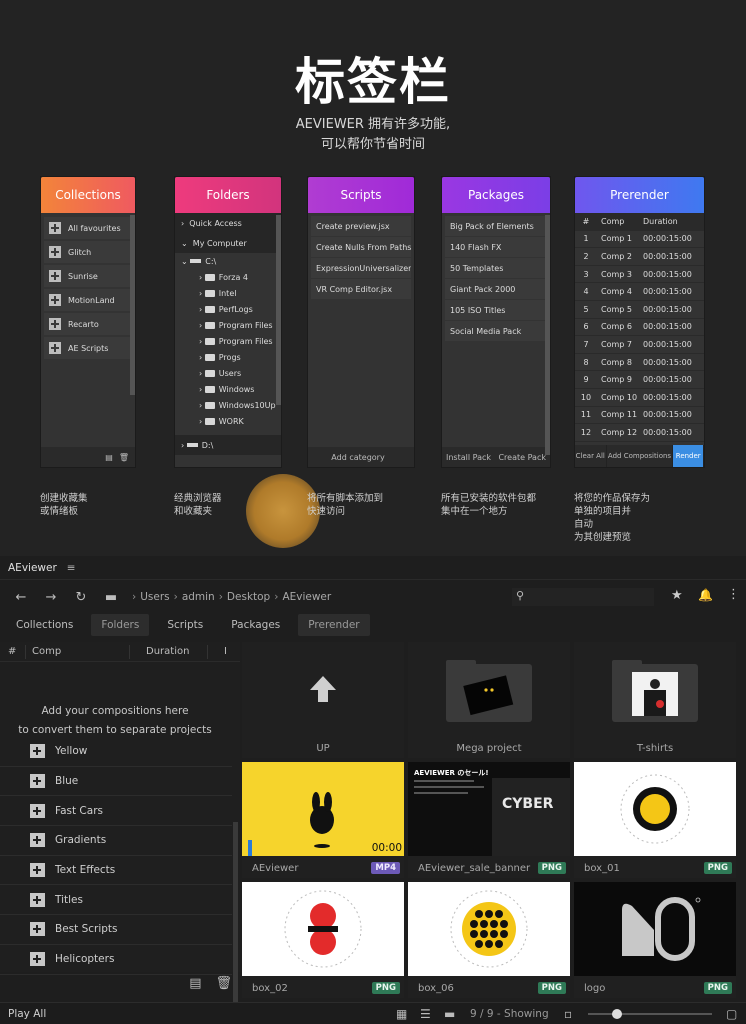  Describe the element at coordinates (87, 348) in the screenshot. I see `collection-item: AE Scripts` at that location.